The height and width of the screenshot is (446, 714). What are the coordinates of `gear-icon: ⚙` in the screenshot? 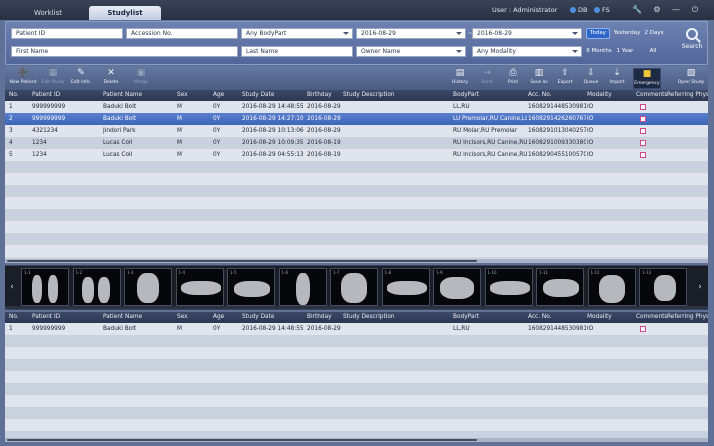 It's located at (657, 10).